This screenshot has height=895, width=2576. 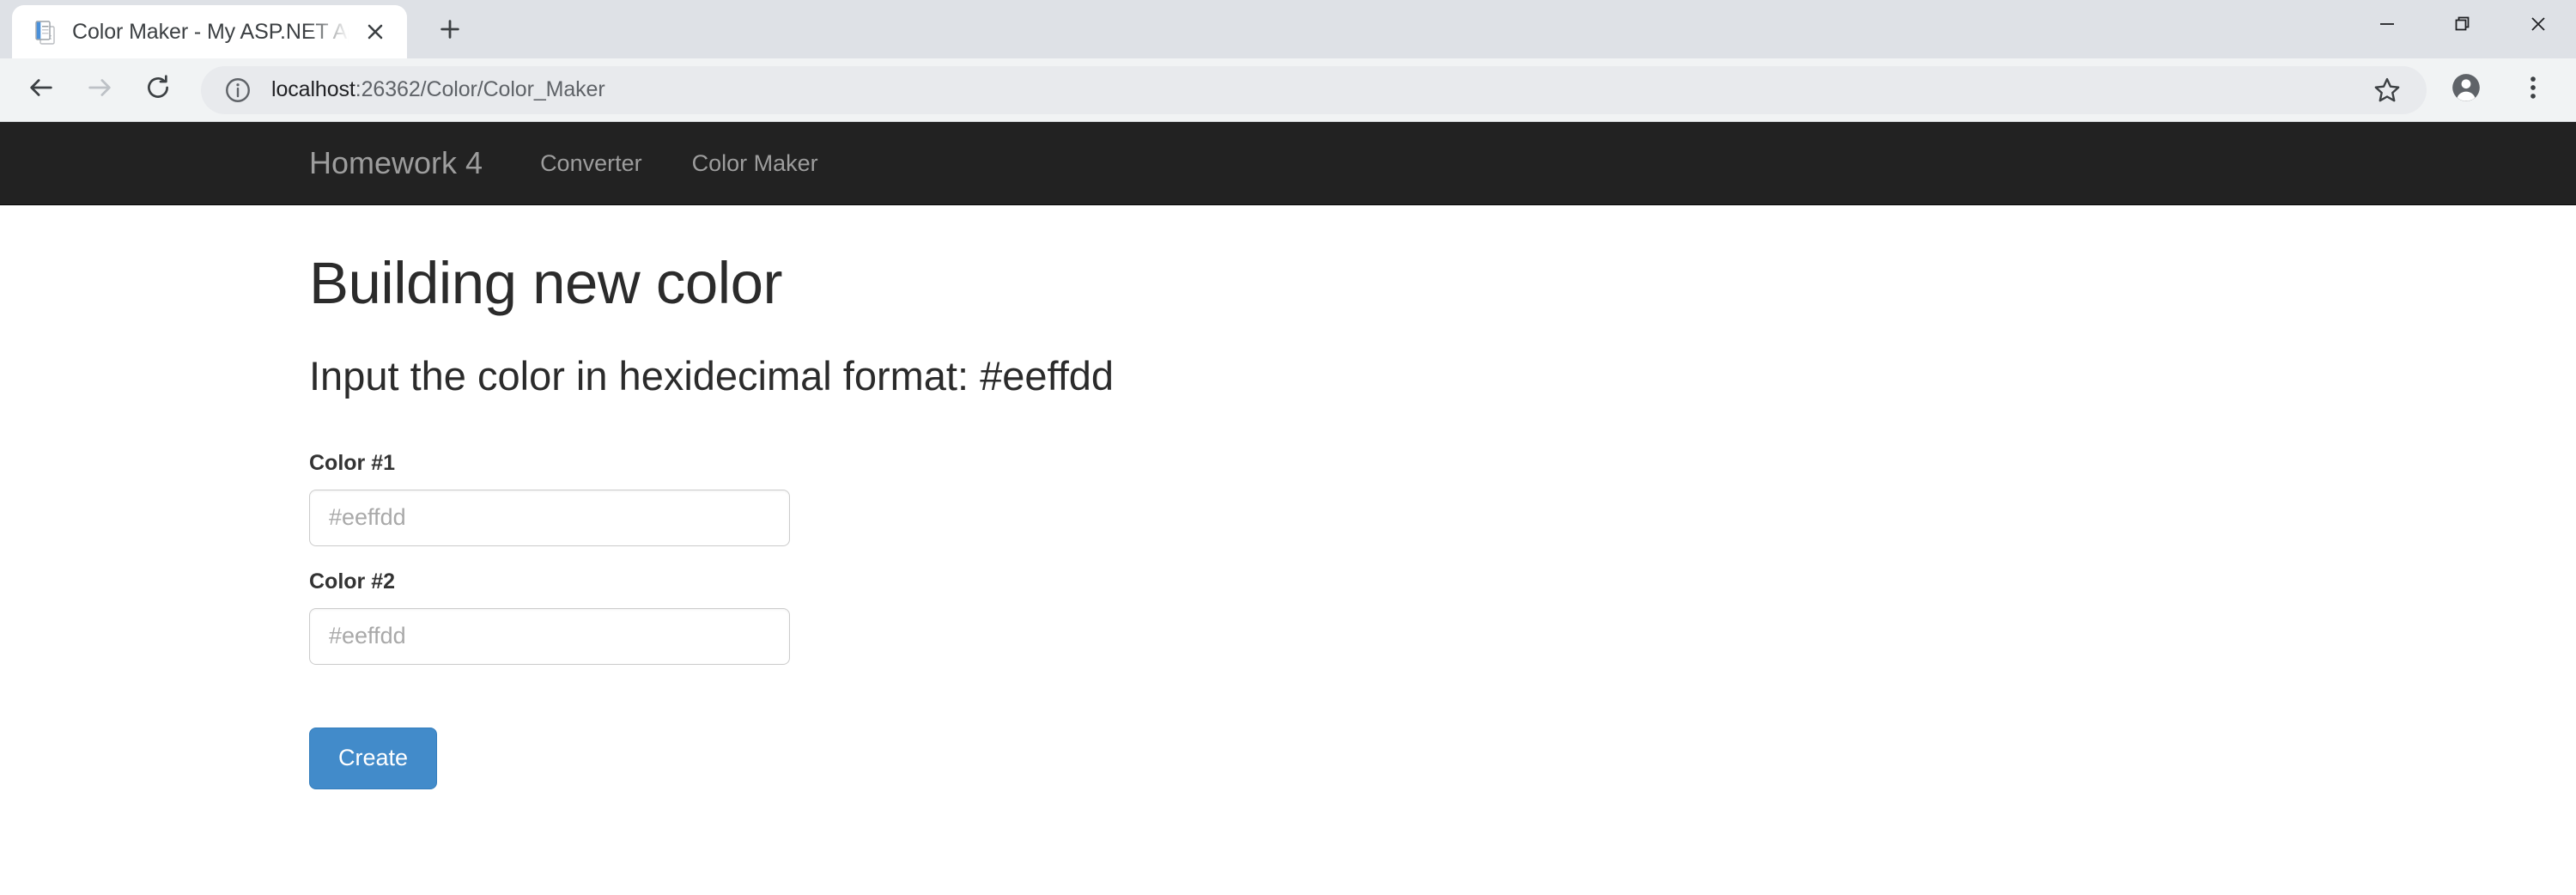 I want to click on page-title: Building new color, so click(x=546, y=283).